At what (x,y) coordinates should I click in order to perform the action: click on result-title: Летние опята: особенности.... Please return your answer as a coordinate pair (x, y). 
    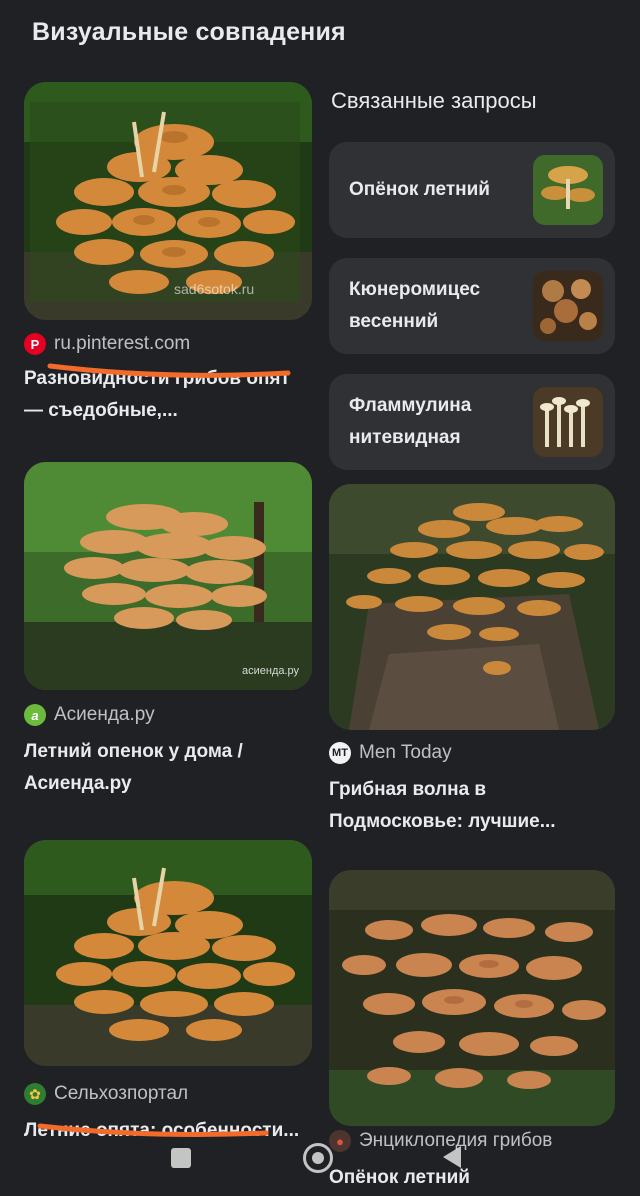
    Looking at the image, I should click on (168, 1131).